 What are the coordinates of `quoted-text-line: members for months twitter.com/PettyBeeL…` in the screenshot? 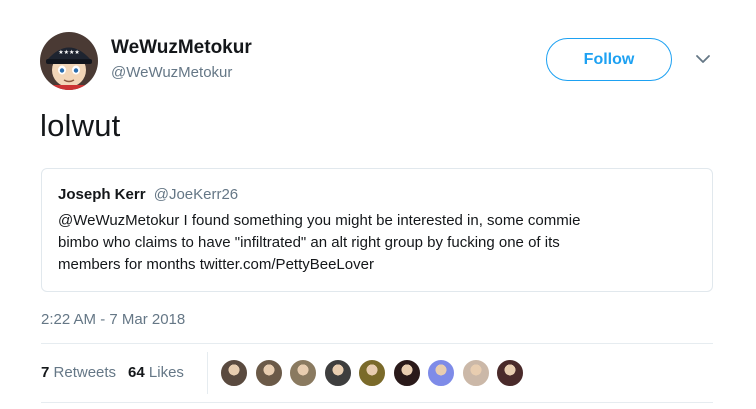 It's located at (216, 264).